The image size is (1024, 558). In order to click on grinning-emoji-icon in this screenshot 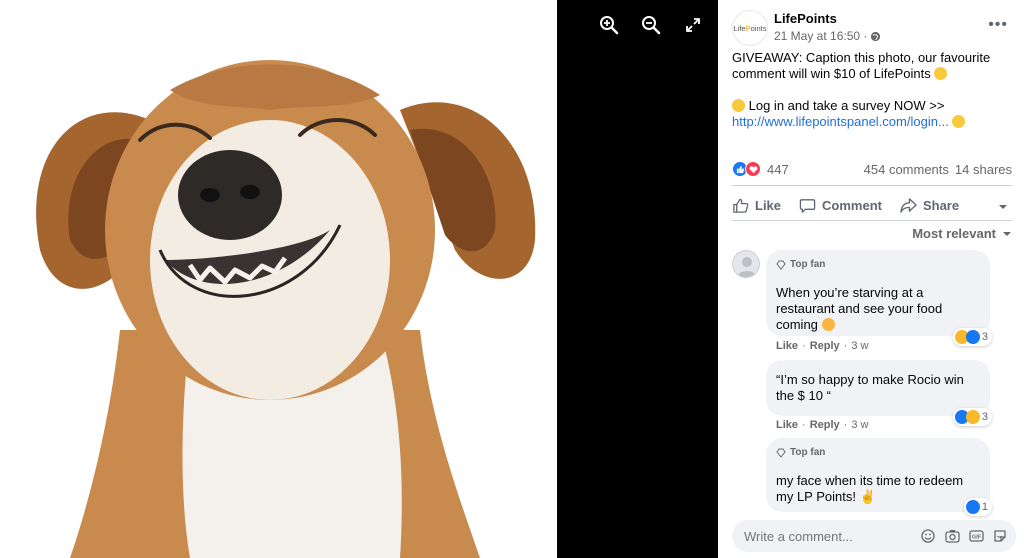, I will do `click(941, 73)`.